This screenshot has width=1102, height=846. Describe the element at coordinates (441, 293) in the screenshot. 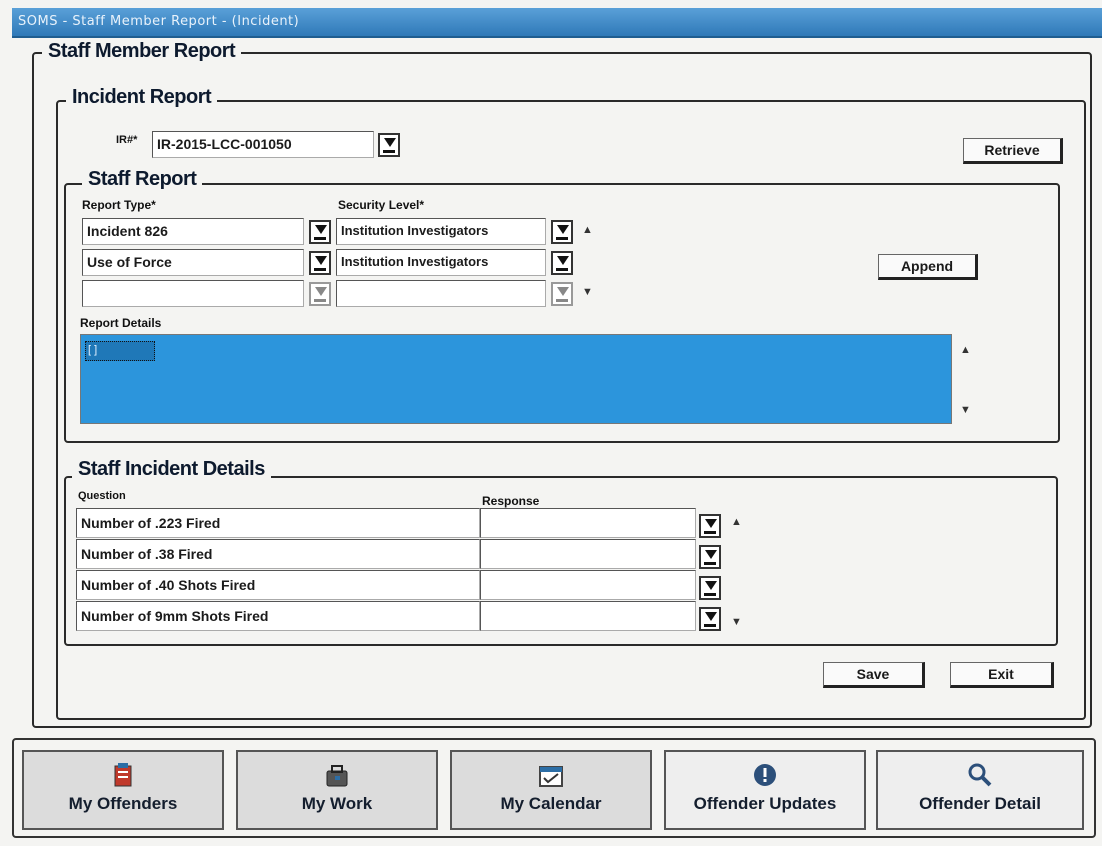

I see `security-level-field` at that location.